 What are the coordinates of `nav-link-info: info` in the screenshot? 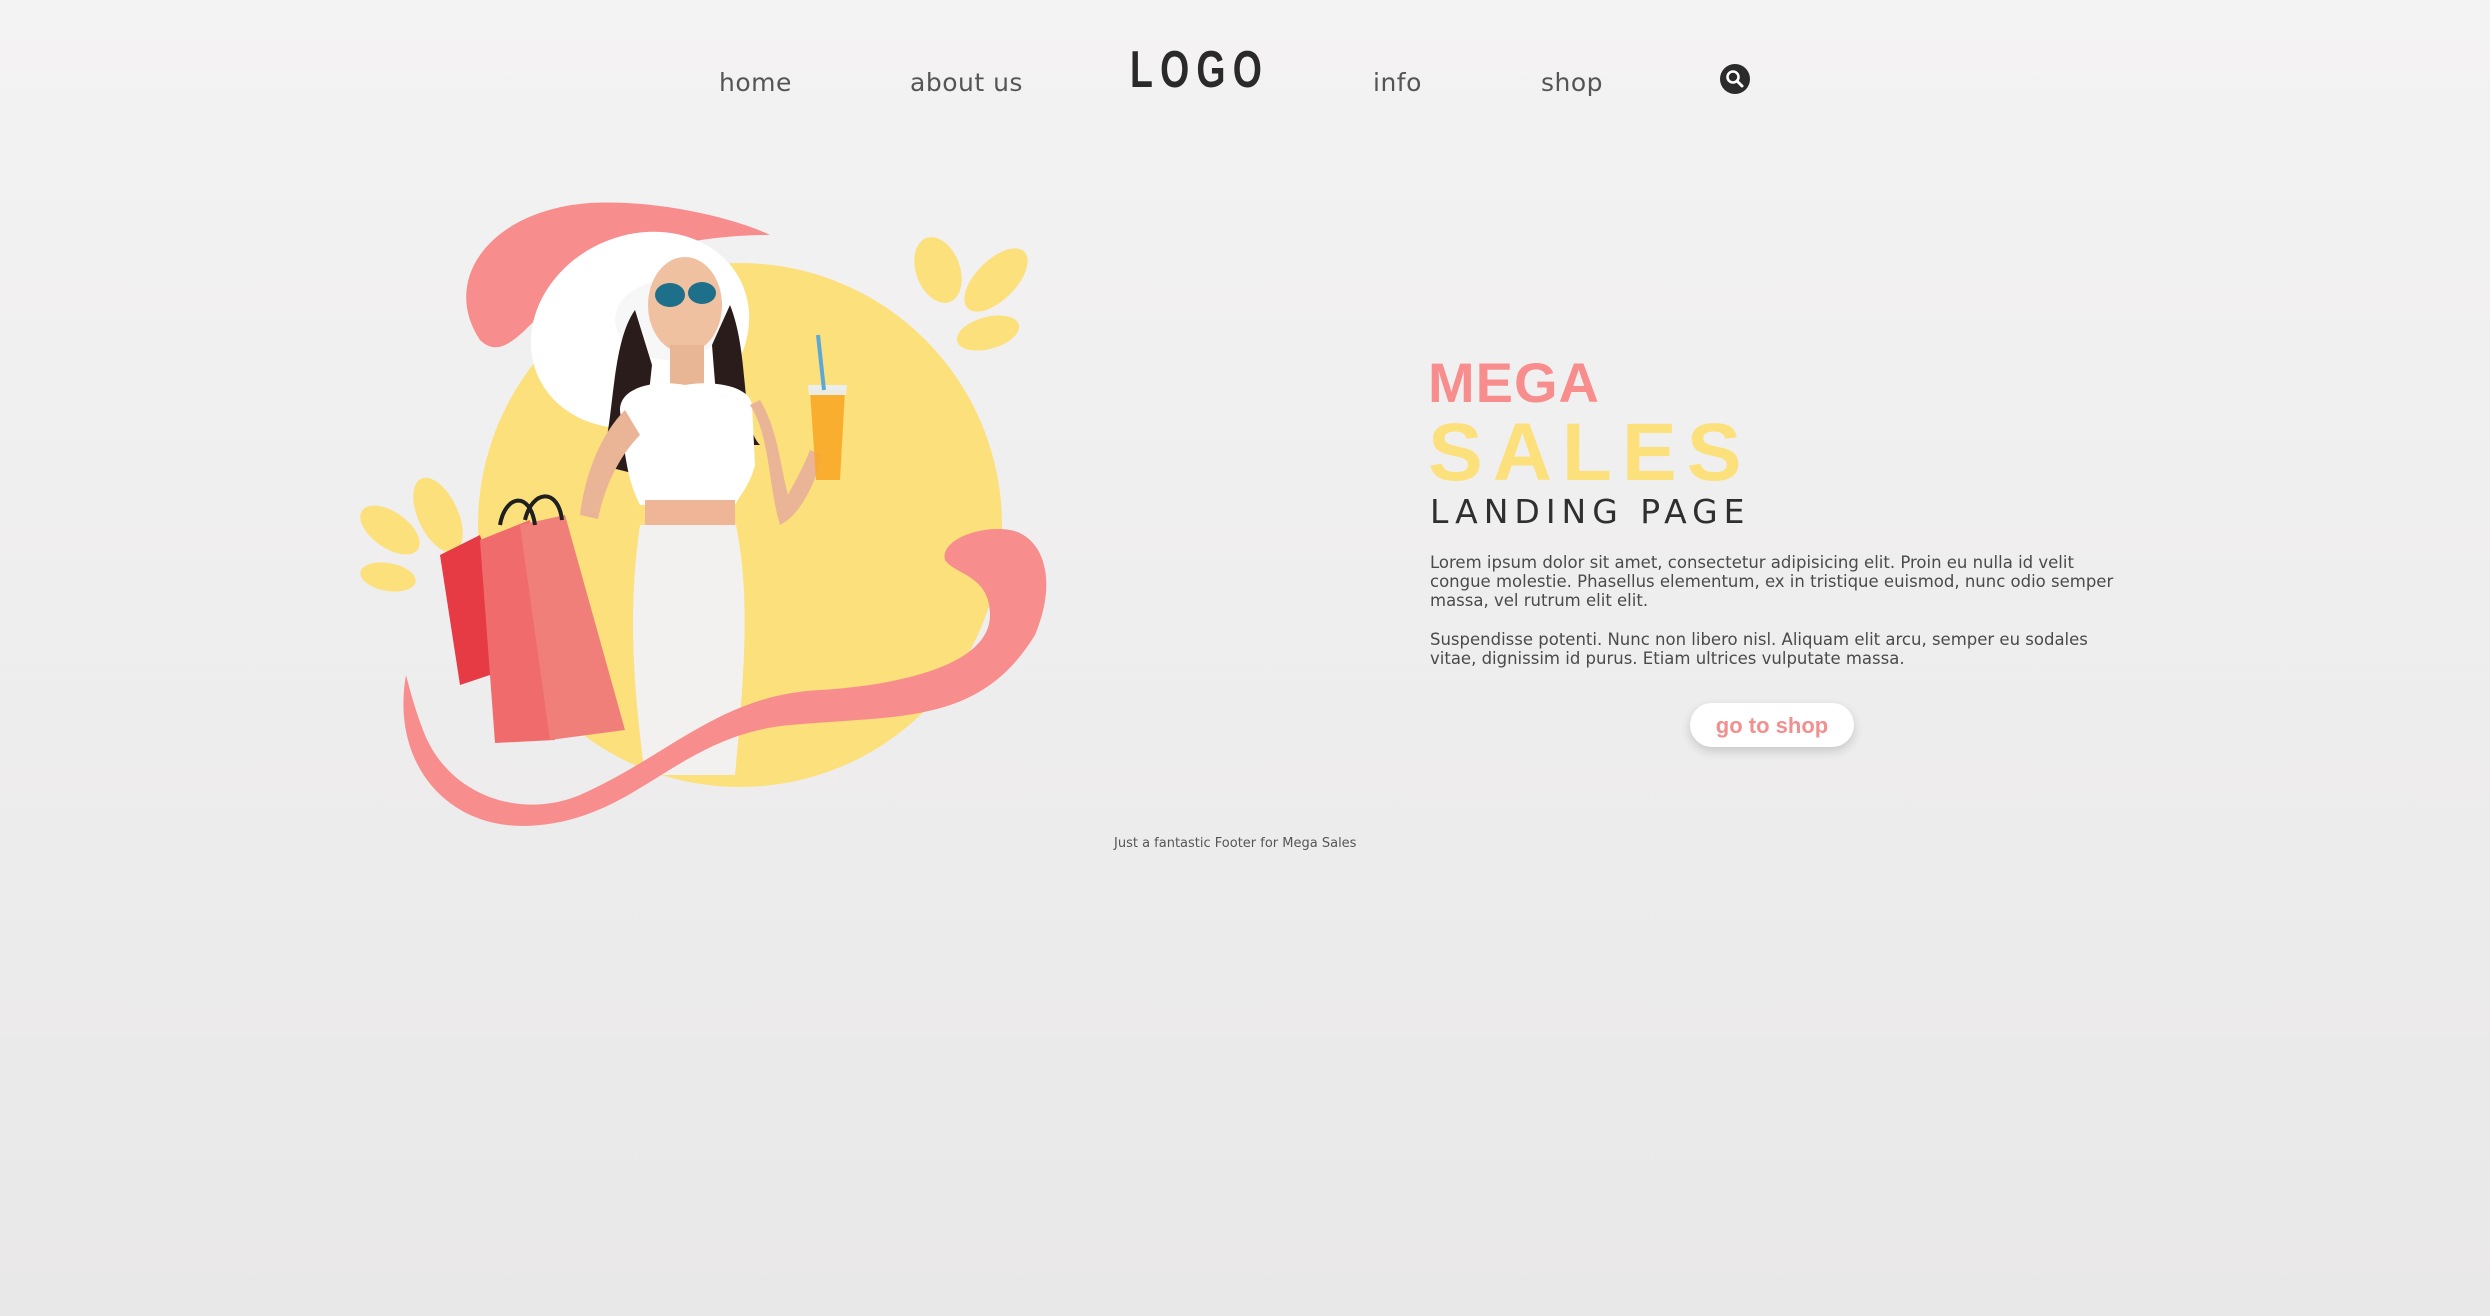 It's located at (1397, 82).